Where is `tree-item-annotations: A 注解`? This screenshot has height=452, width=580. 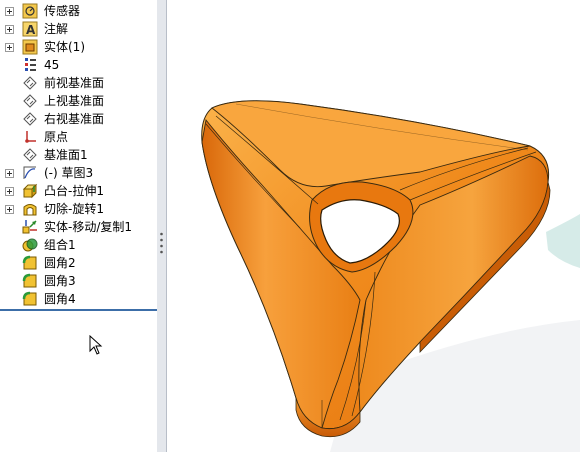
tree-item-annotations: A 注解 is located at coordinates (78, 29).